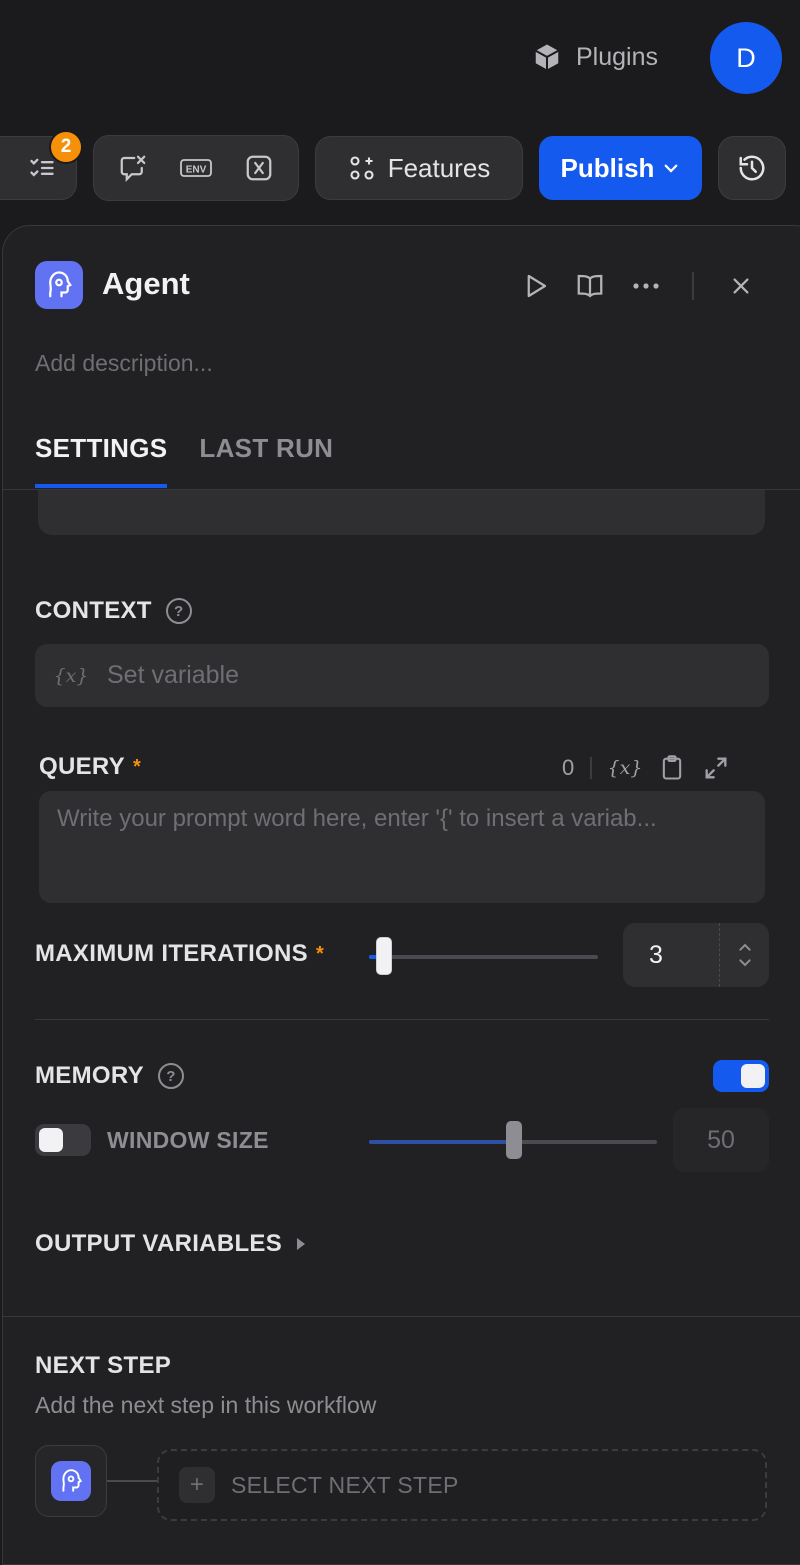 The image size is (800, 1565). I want to click on book-open-icon, so click(590, 286).